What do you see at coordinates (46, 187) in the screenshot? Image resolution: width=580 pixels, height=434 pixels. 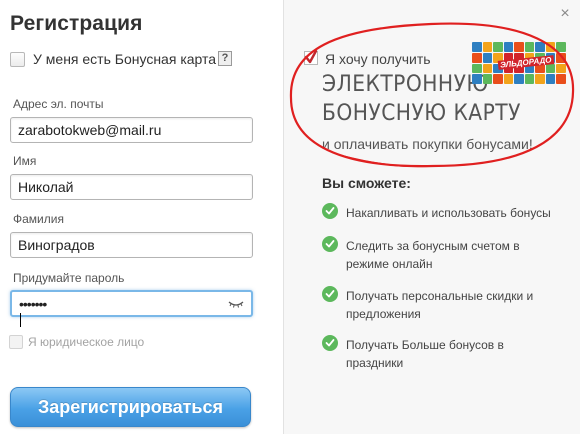 I see `first-name-value: Николай` at bounding box center [46, 187].